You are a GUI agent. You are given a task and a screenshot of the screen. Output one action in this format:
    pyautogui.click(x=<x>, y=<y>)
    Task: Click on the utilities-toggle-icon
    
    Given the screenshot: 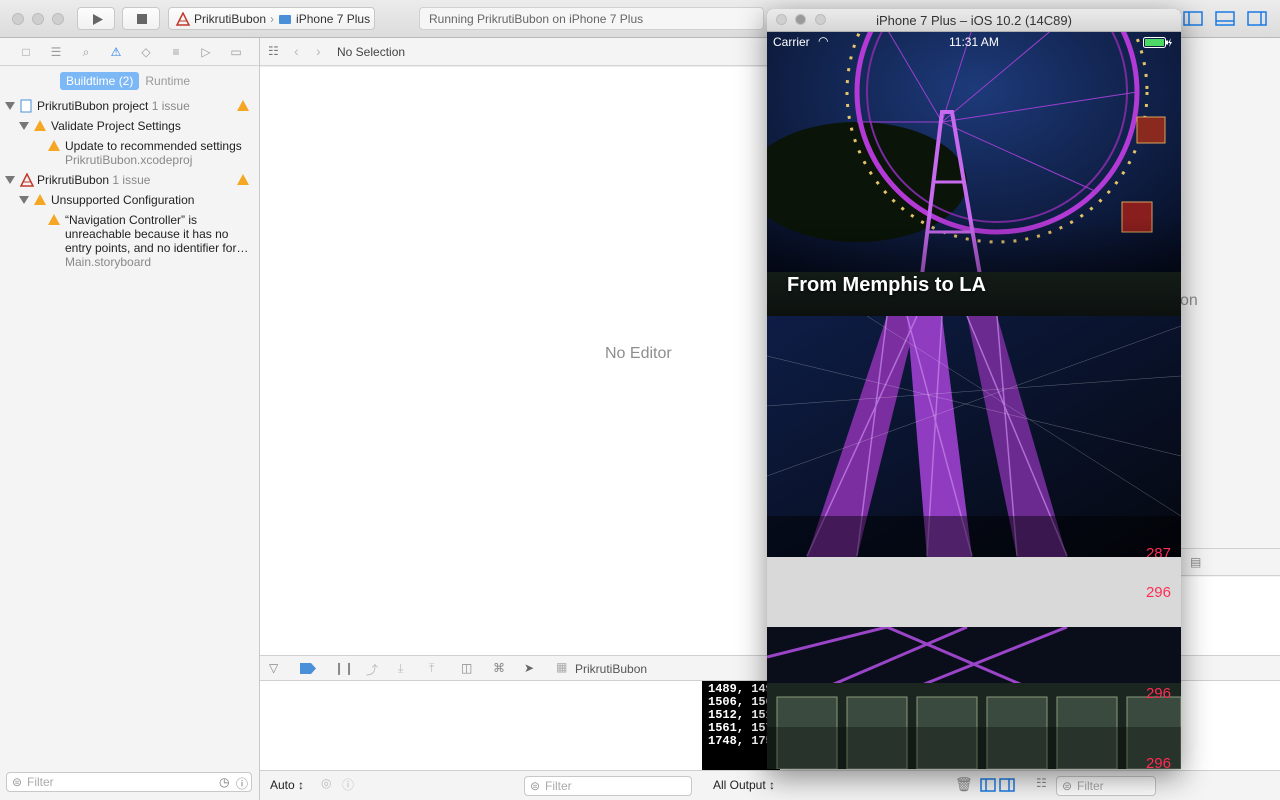 What is the action you would take?
    pyautogui.click(x=1257, y=18)
    